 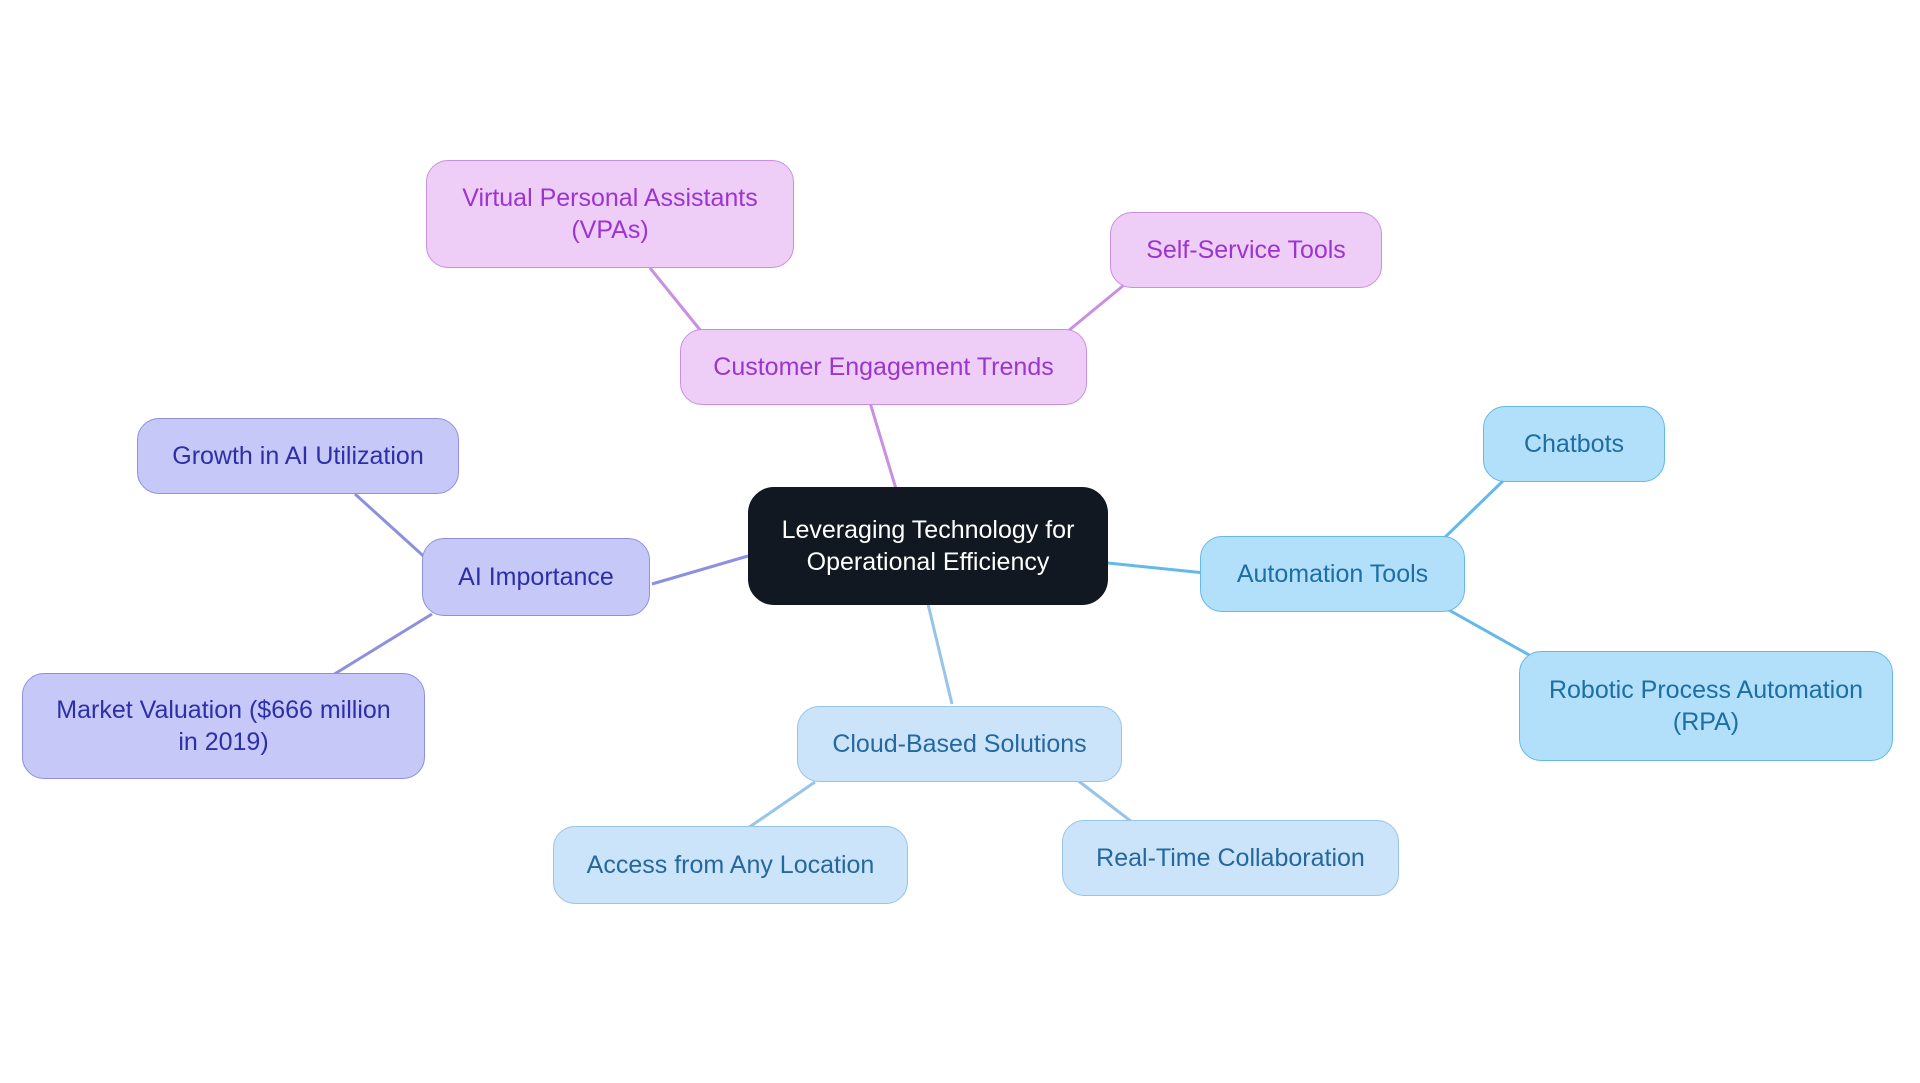 I want to click on node-cloud-based-solutions-label: Cloud-Based Solutions, so click(x=959, y=744).